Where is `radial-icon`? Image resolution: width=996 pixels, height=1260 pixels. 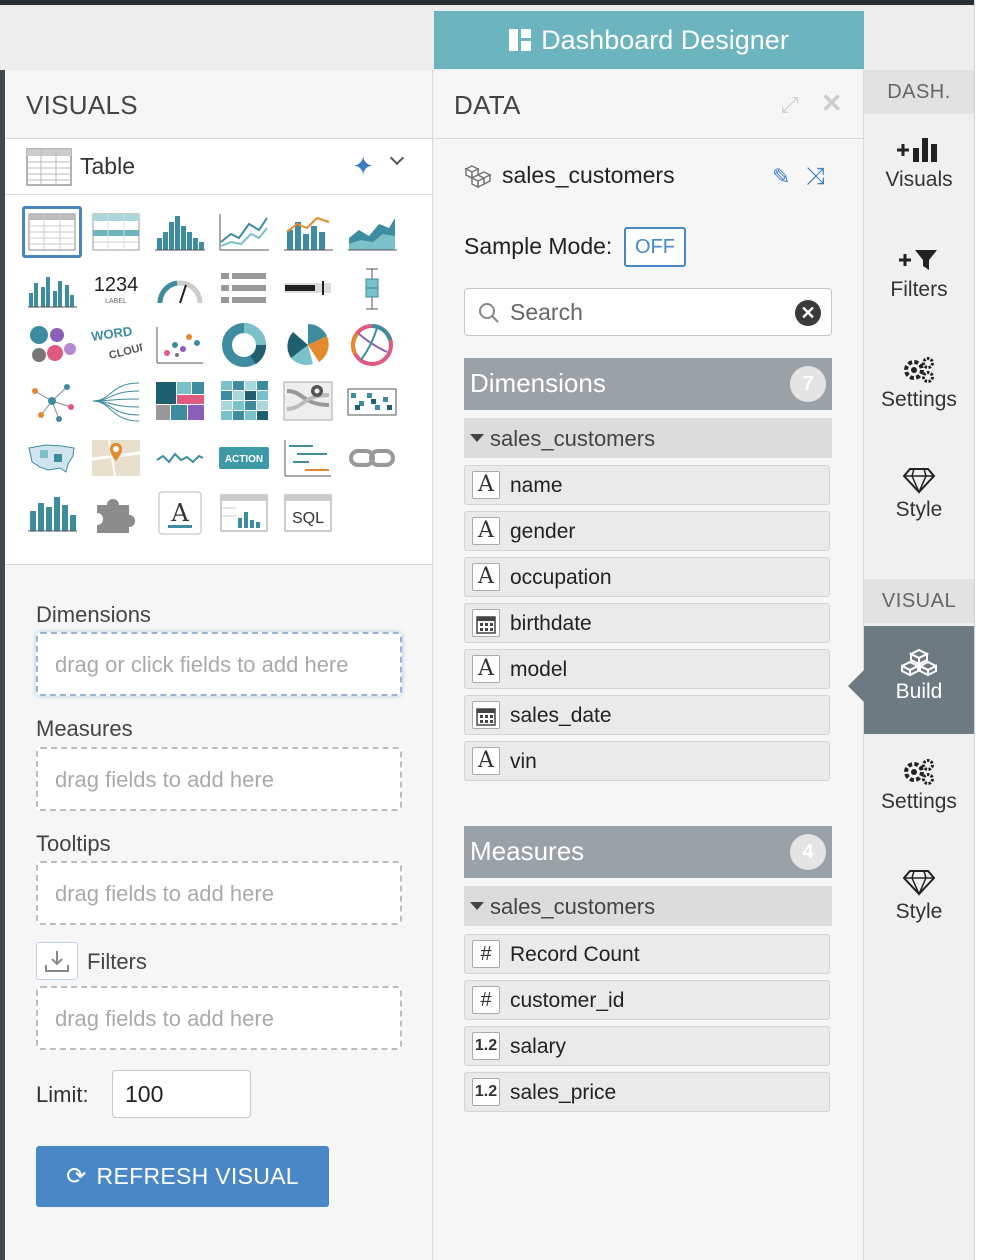 radial-icon is located at coordinates (308, 345).